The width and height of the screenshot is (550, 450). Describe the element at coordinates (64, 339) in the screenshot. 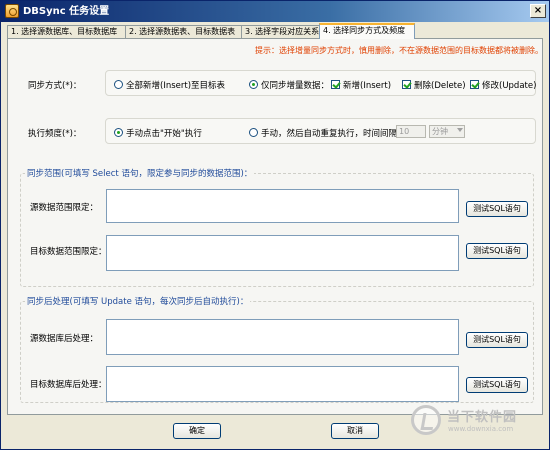

I see `source-post-process-label: 源数据库后处理：` at that location.